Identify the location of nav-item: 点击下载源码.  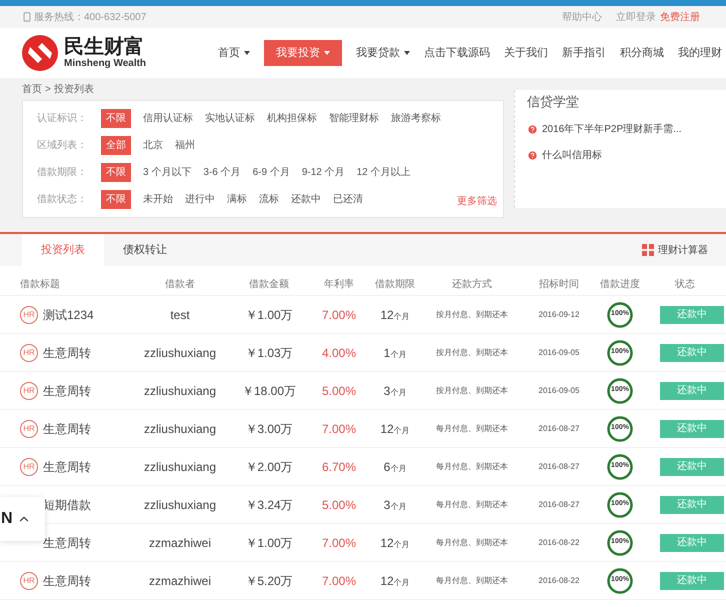
(457, 53).